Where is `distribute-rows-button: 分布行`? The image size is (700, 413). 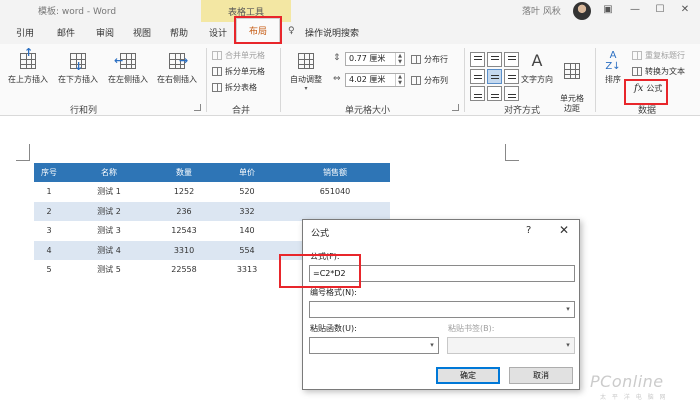 distribute-rows-button: 分布行 is located at coordinates (429, 59).